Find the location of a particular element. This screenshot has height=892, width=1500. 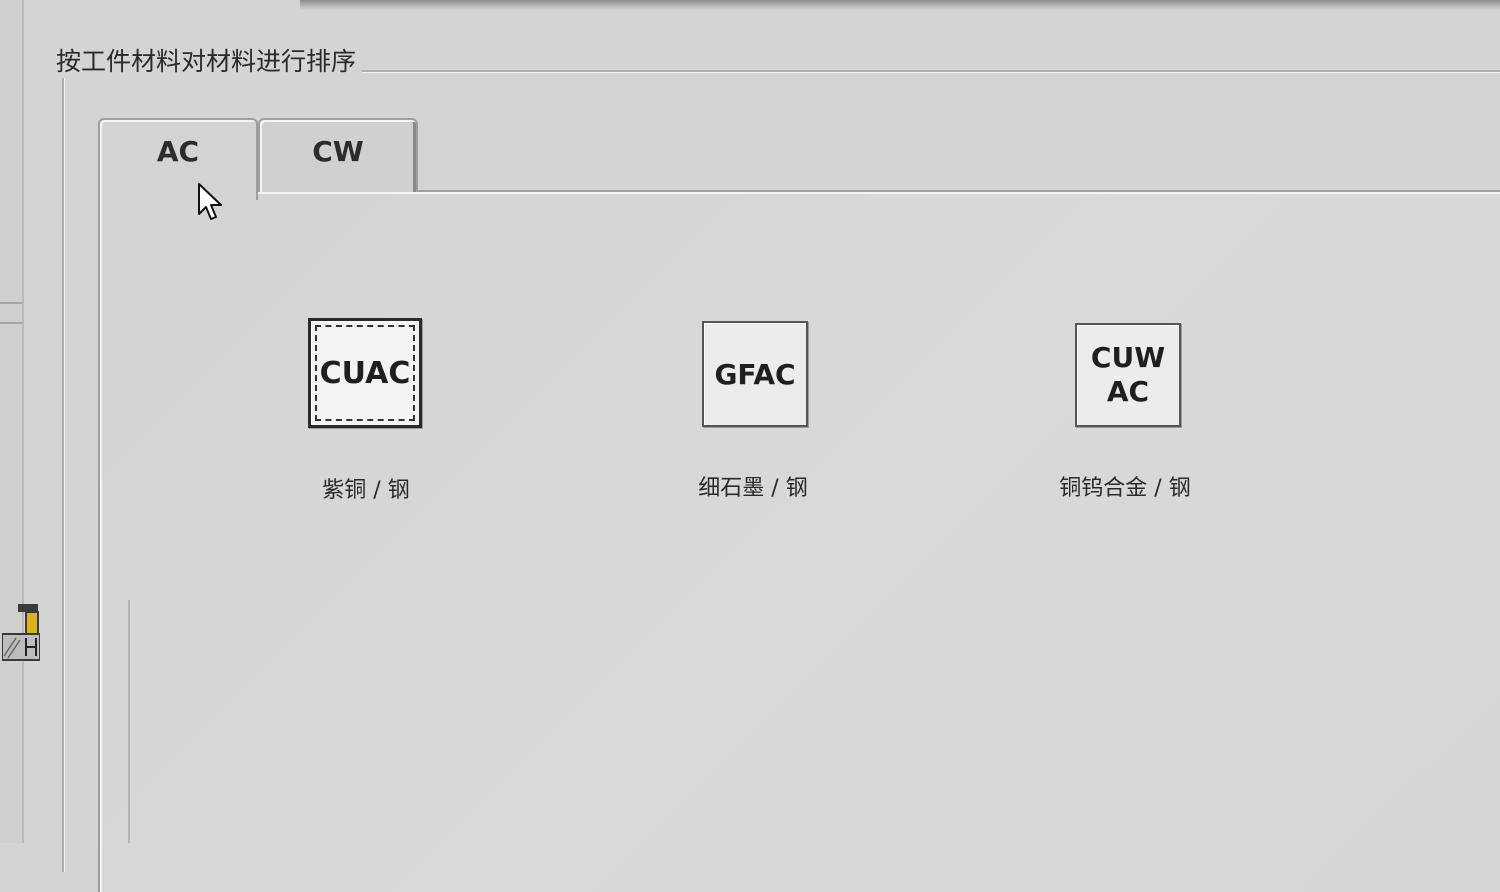

material-button-label: GFAC is located at coordinates (755, 374).